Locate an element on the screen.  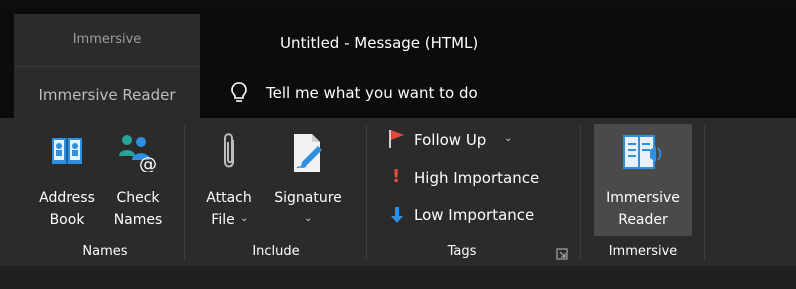
flag-icon is located at coordinates (396, 139).